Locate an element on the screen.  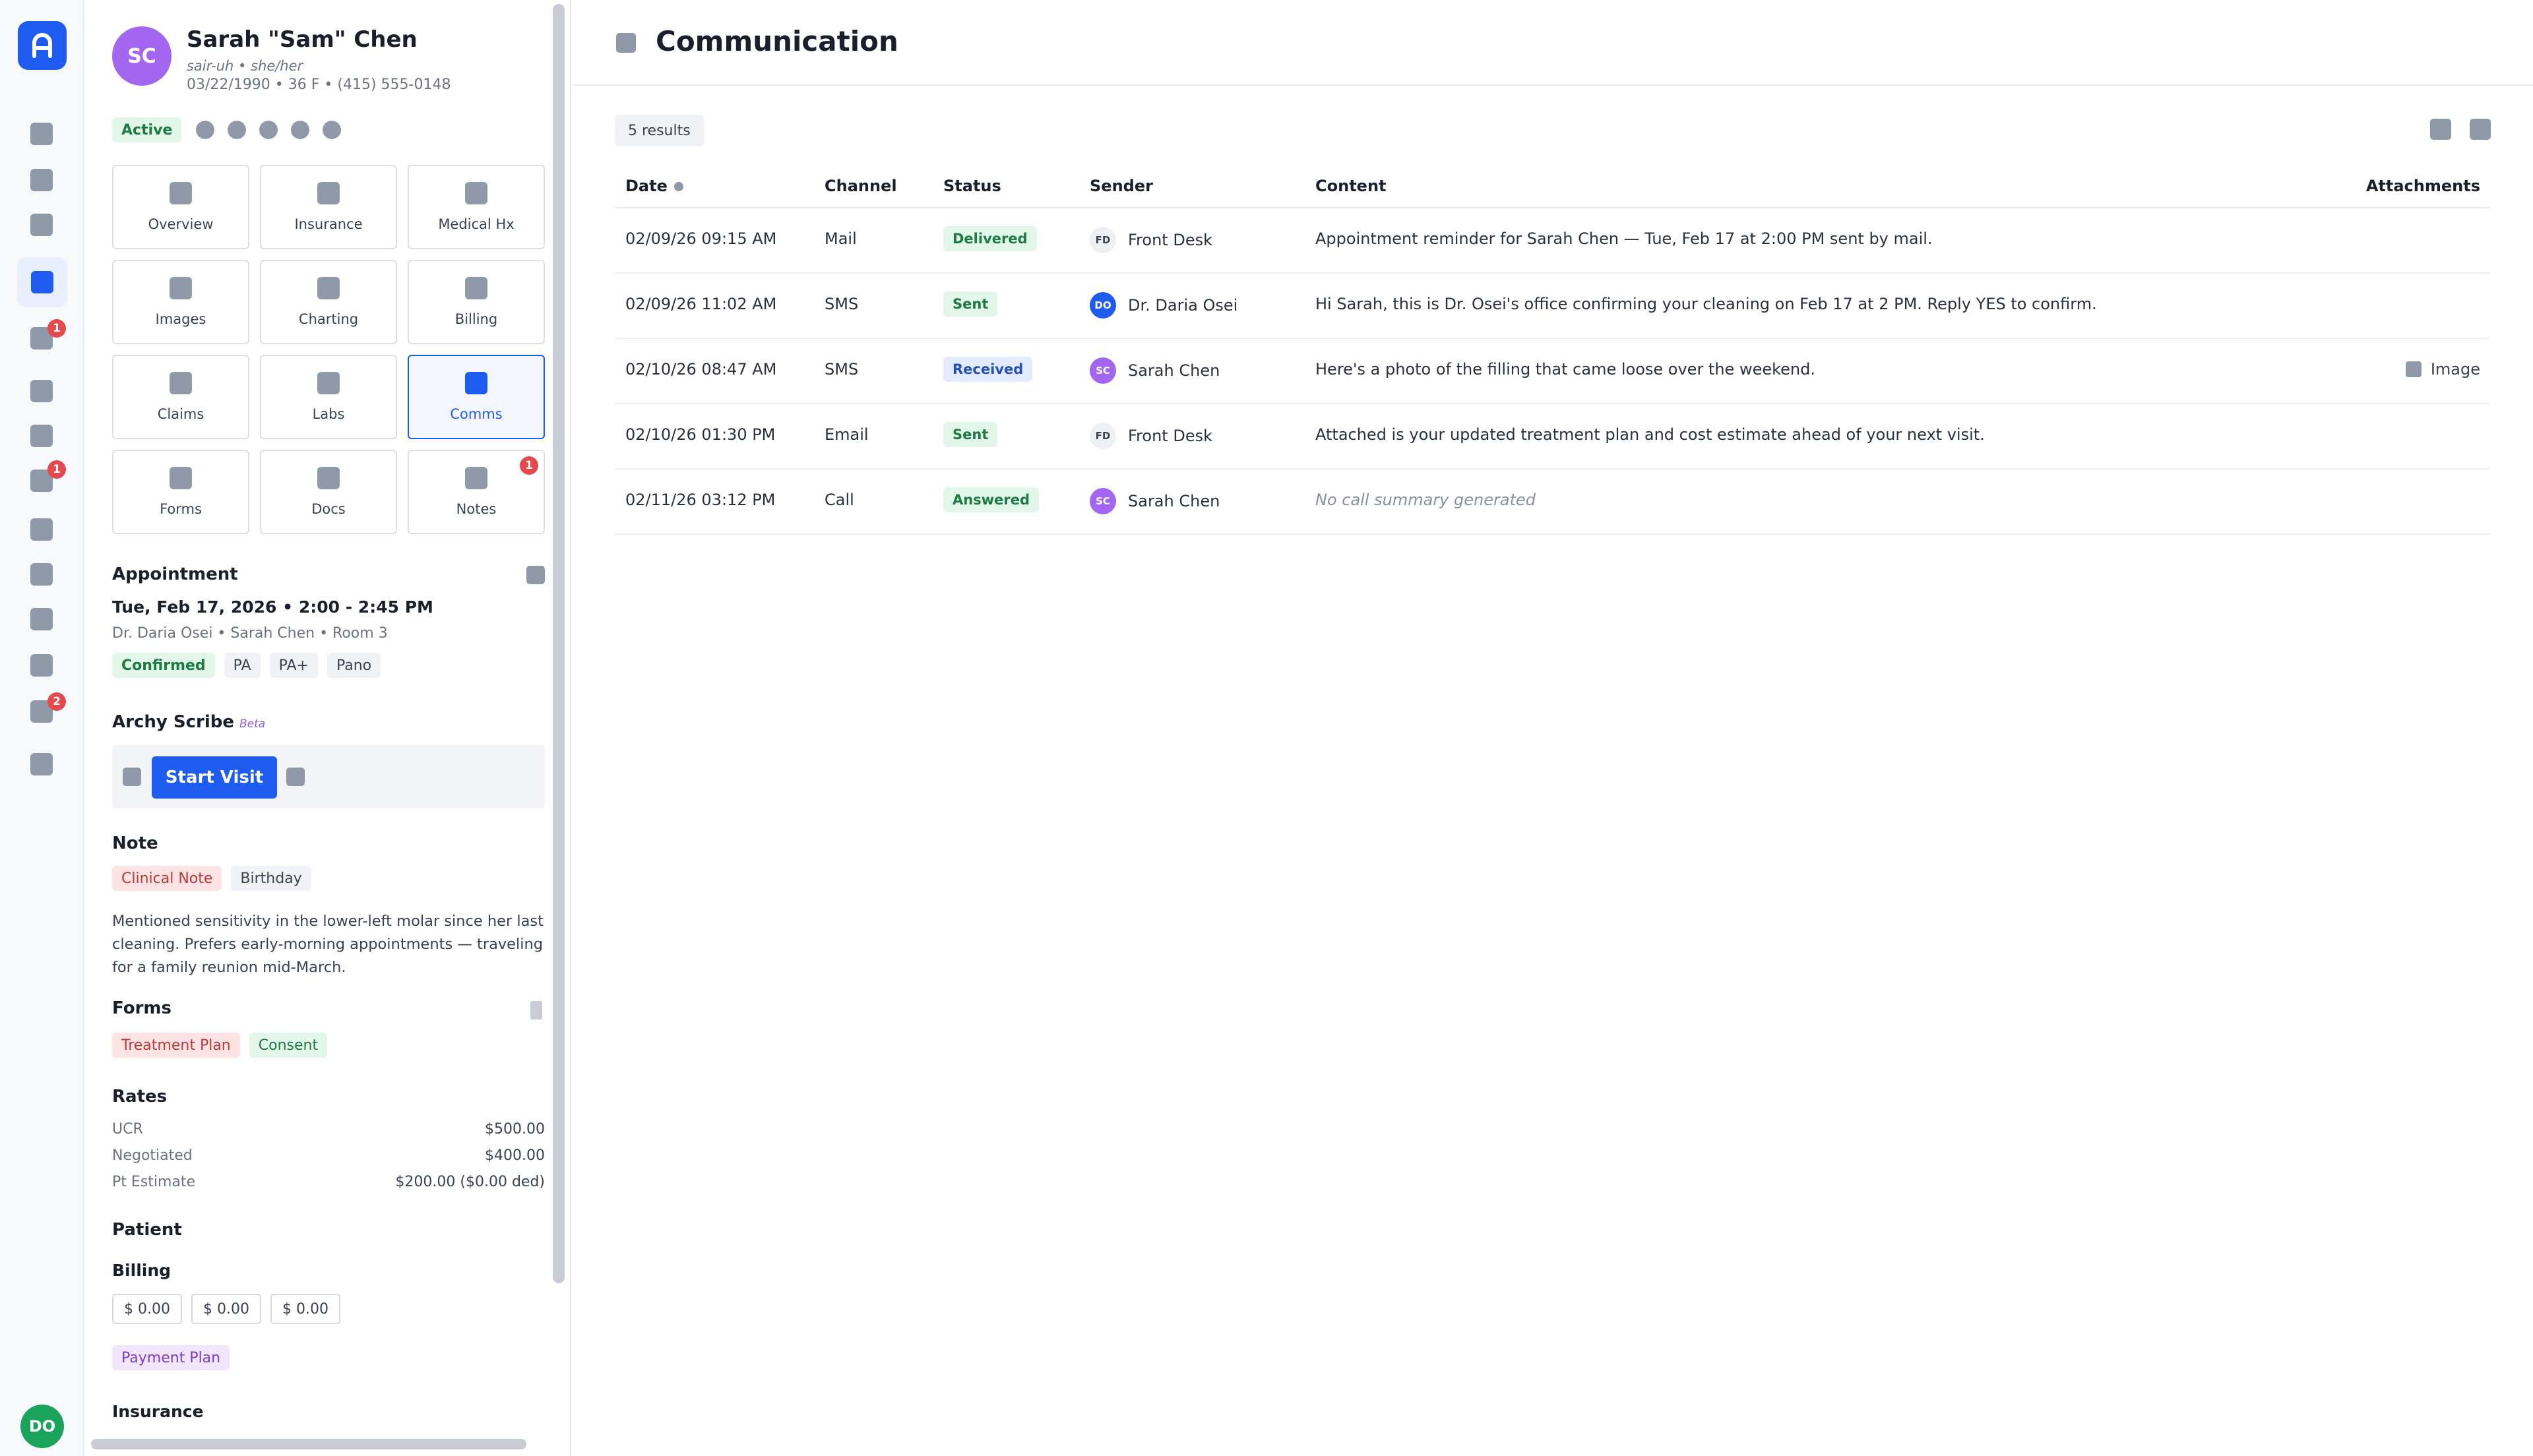
column-date: Date is located at coordinates (654, 186).